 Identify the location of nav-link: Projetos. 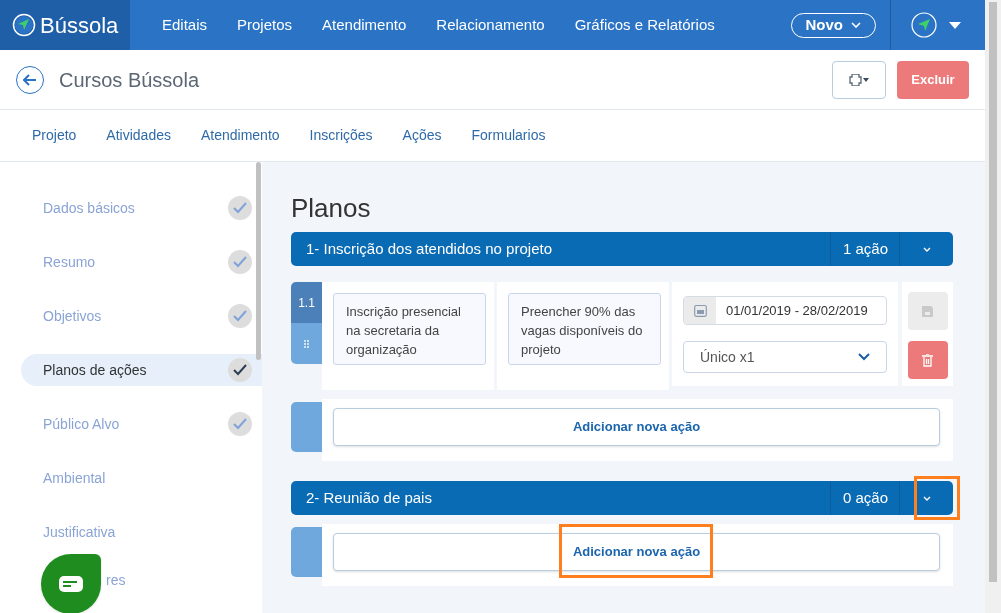
(265, 25).